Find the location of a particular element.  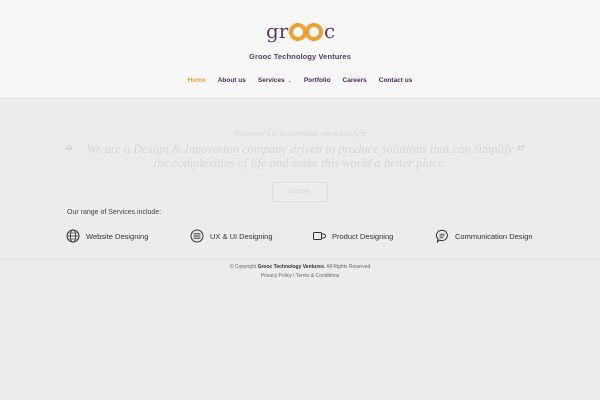

nav-portfolio-label: Portfolio is located at coordinates (317, 80).